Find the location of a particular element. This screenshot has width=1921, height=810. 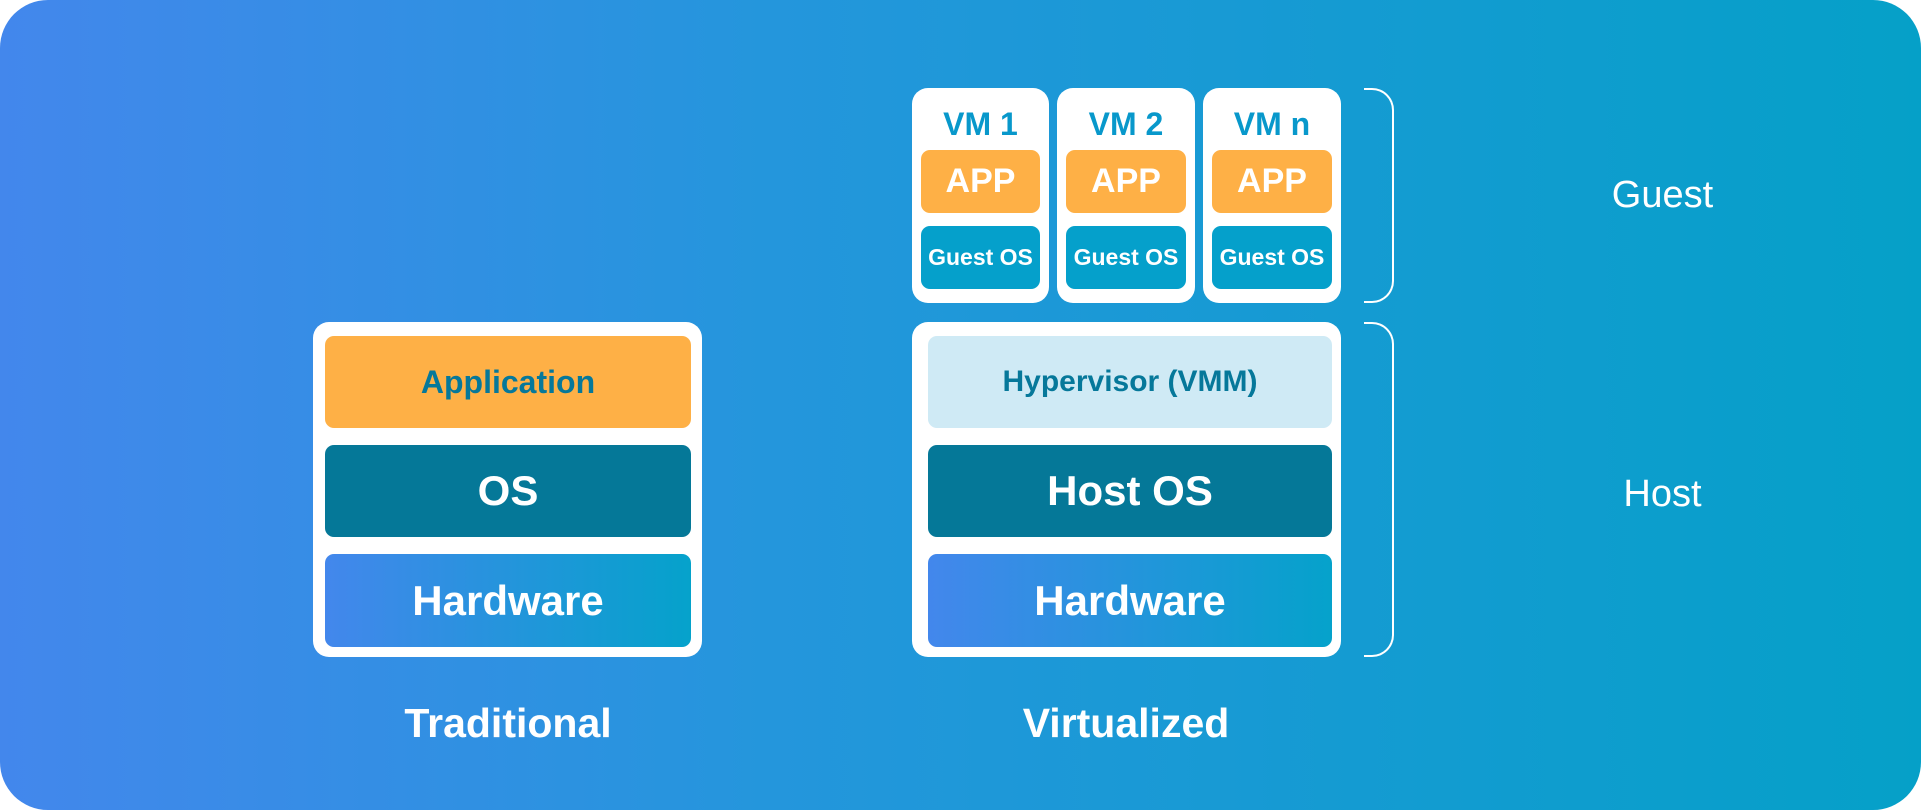

virtualized-caption: Virtualized is located at coordinates (1126, 723).